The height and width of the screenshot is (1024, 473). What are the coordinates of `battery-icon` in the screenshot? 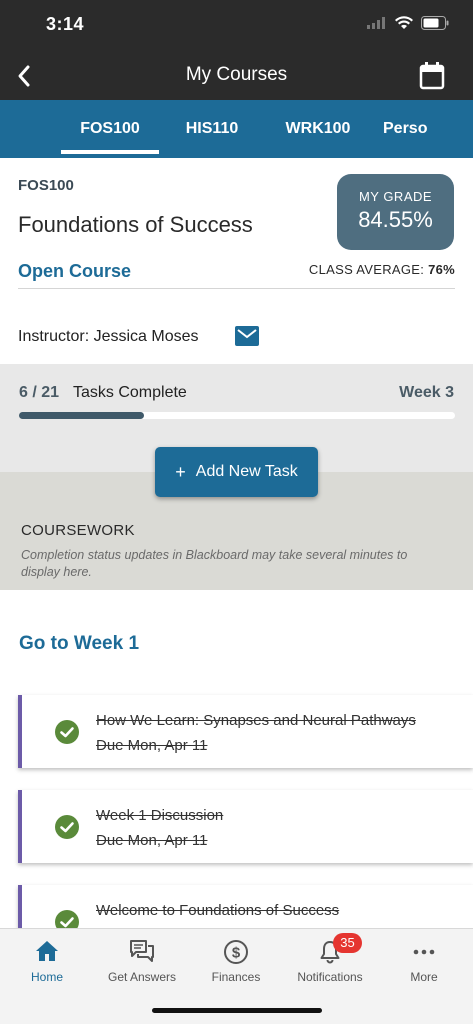 It's located at (435, 23).